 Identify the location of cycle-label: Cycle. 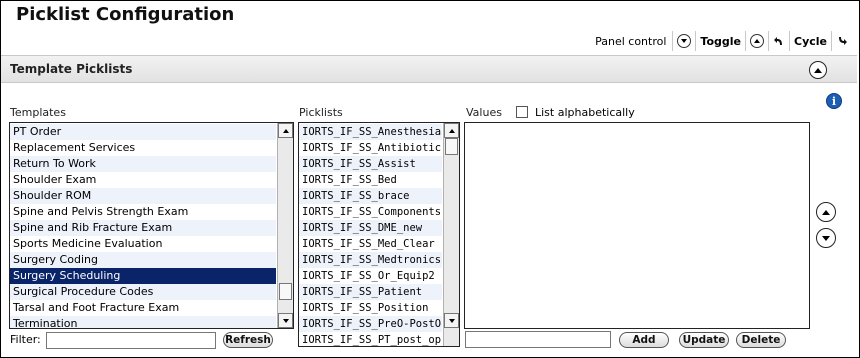
(810, 41).